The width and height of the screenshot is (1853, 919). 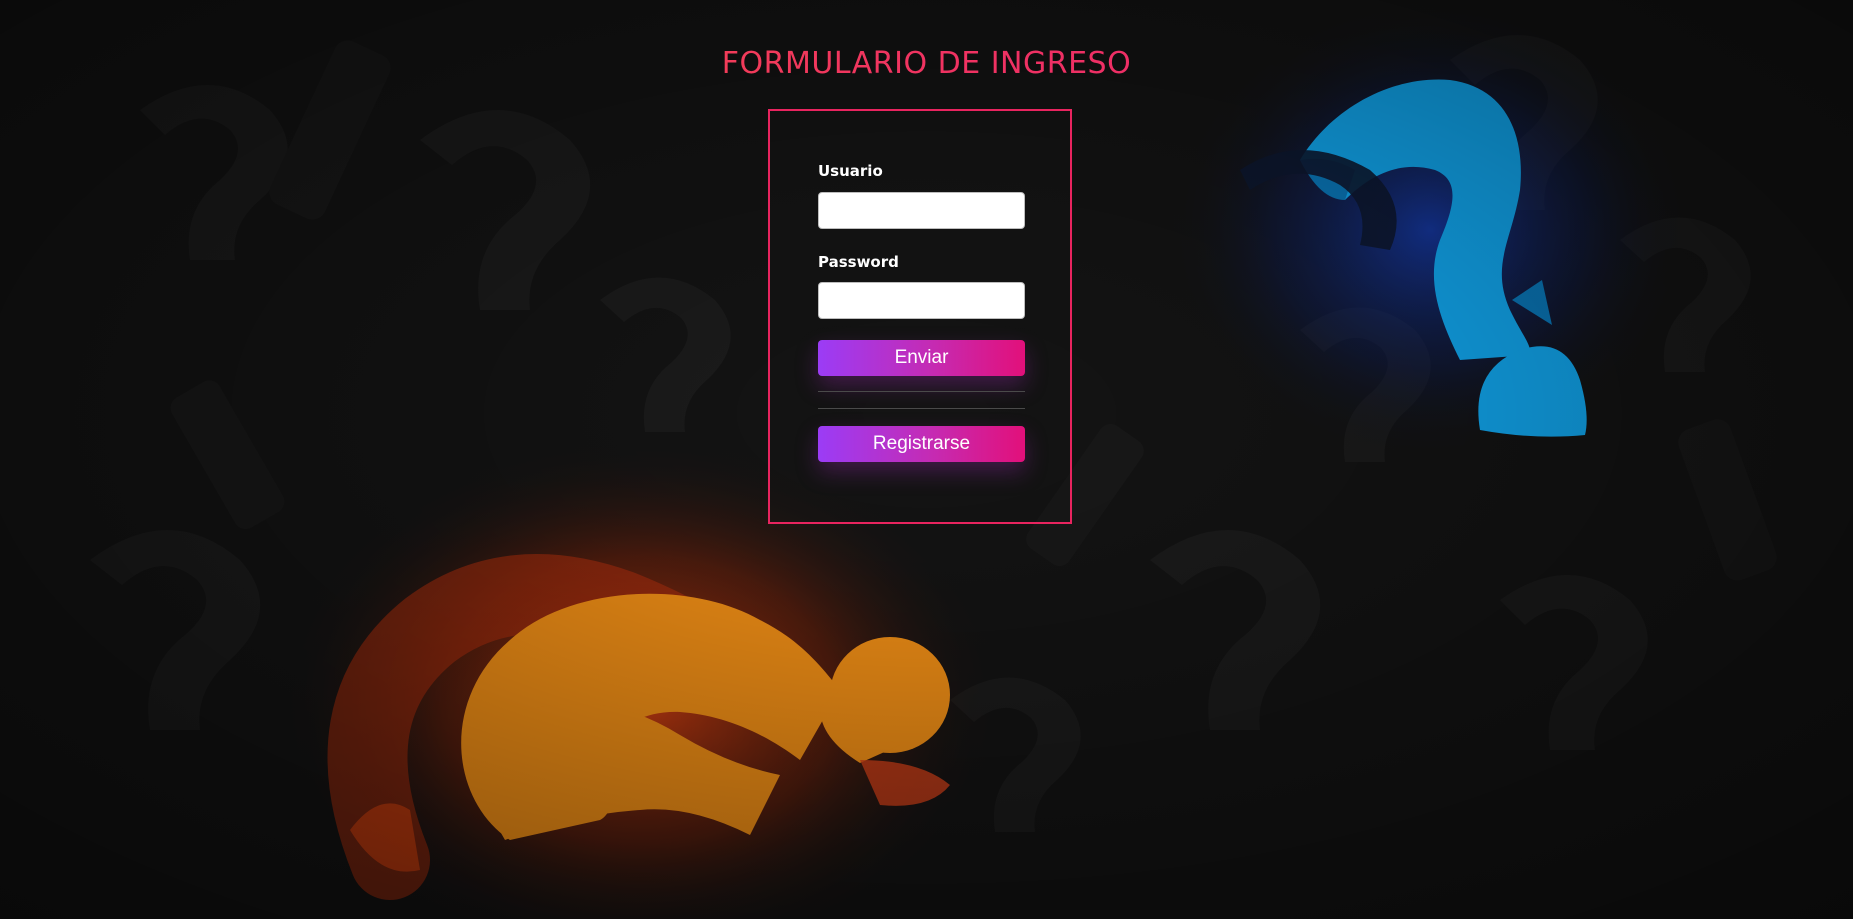 What do you see at coordinates (850, 171) in the screenshot?
I see `user-label: Usuario` at bounding box center [850, 171].